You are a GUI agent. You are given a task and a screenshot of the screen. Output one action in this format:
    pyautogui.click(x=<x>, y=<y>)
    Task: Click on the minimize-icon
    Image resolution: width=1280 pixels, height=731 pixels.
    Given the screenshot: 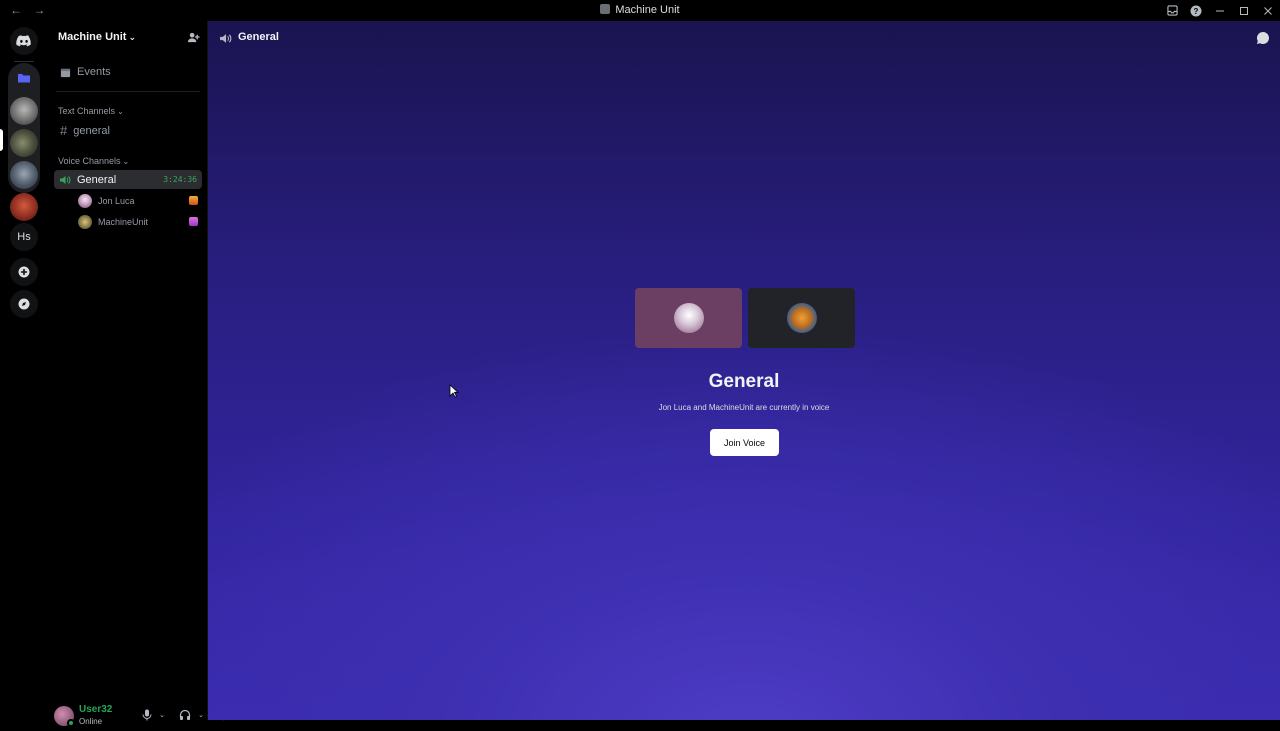 What is the action you would take?
    pyautogui.click(x=1220, y=10)
    